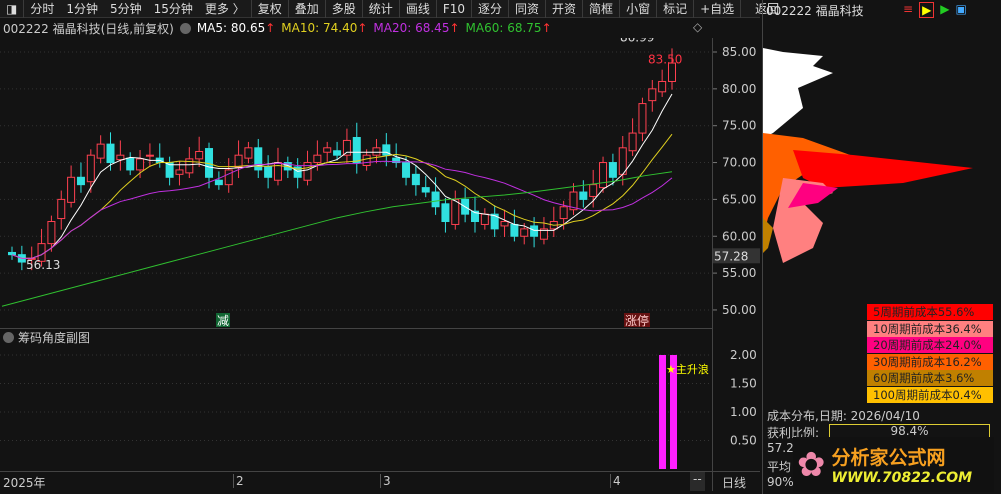 Image resolution: width=1001 pixels, height=494 pixels. What do you see at coordinates (697, 27) in the screenshot?
I see `diamond-icon: ◇` at bounding box center [697, 27].